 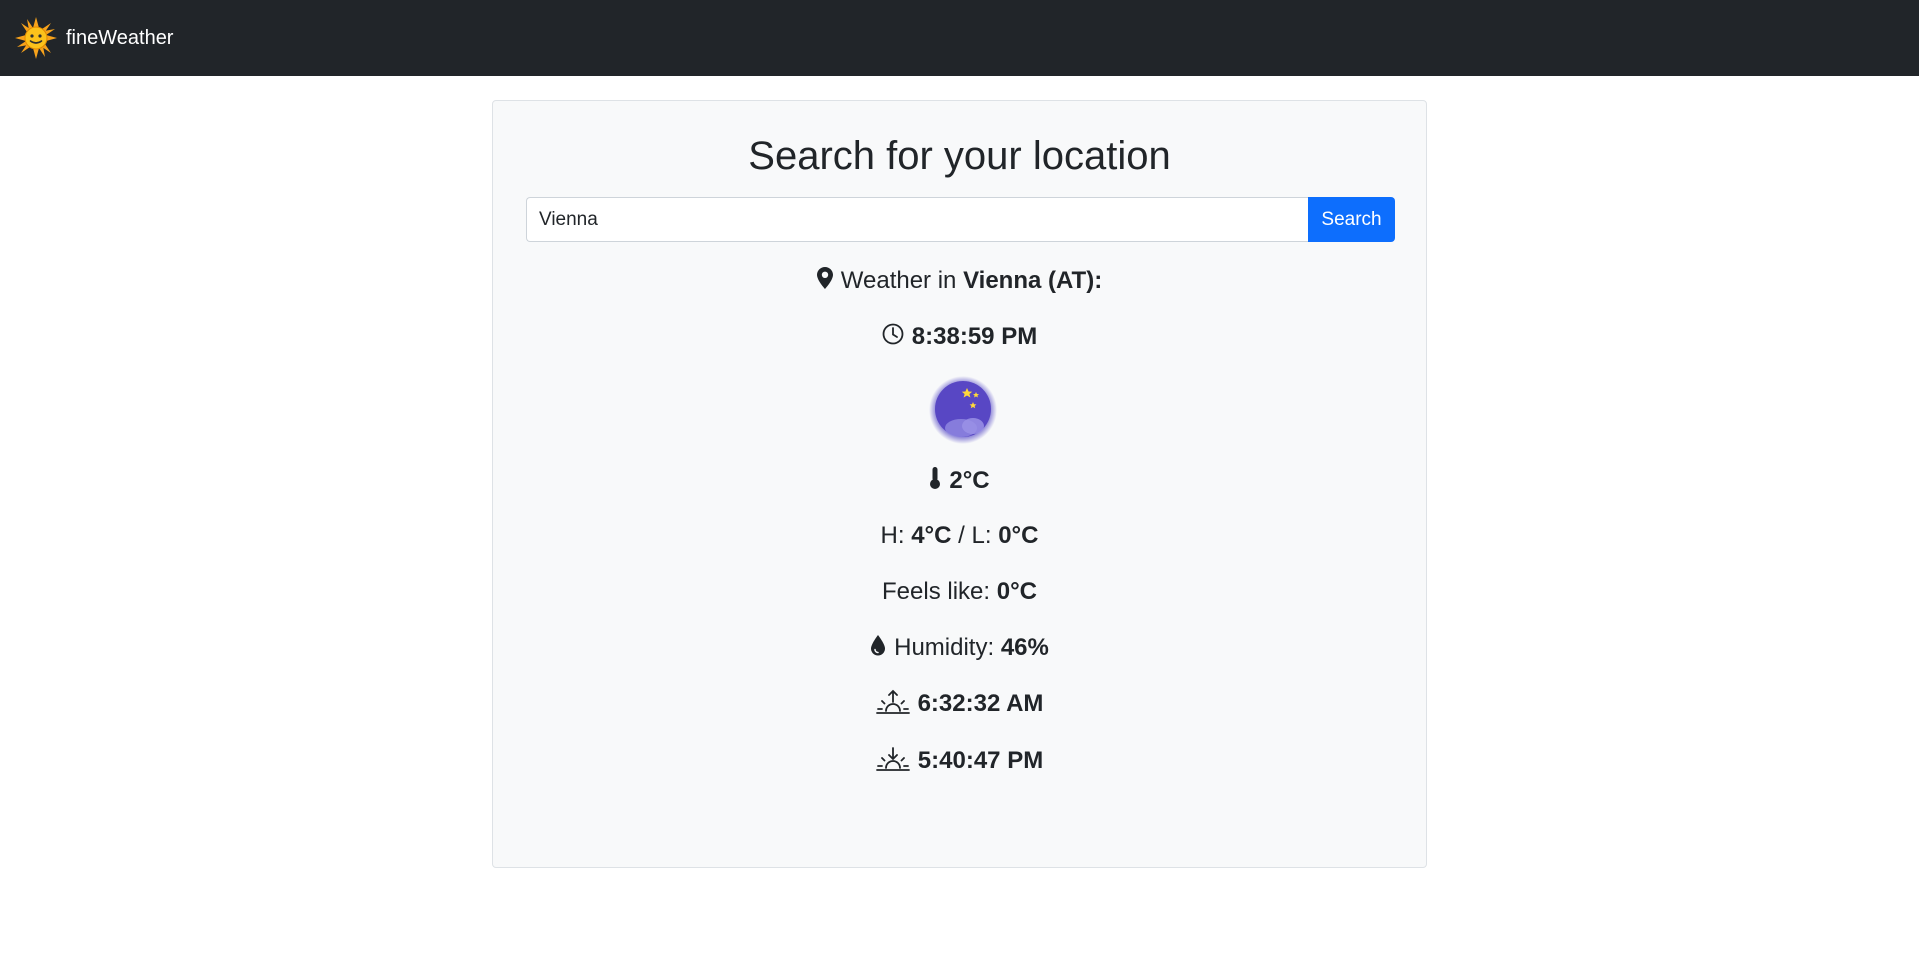 I want to click on feels-like-row: Feels like: 0°C, so click(x=959, y=592).